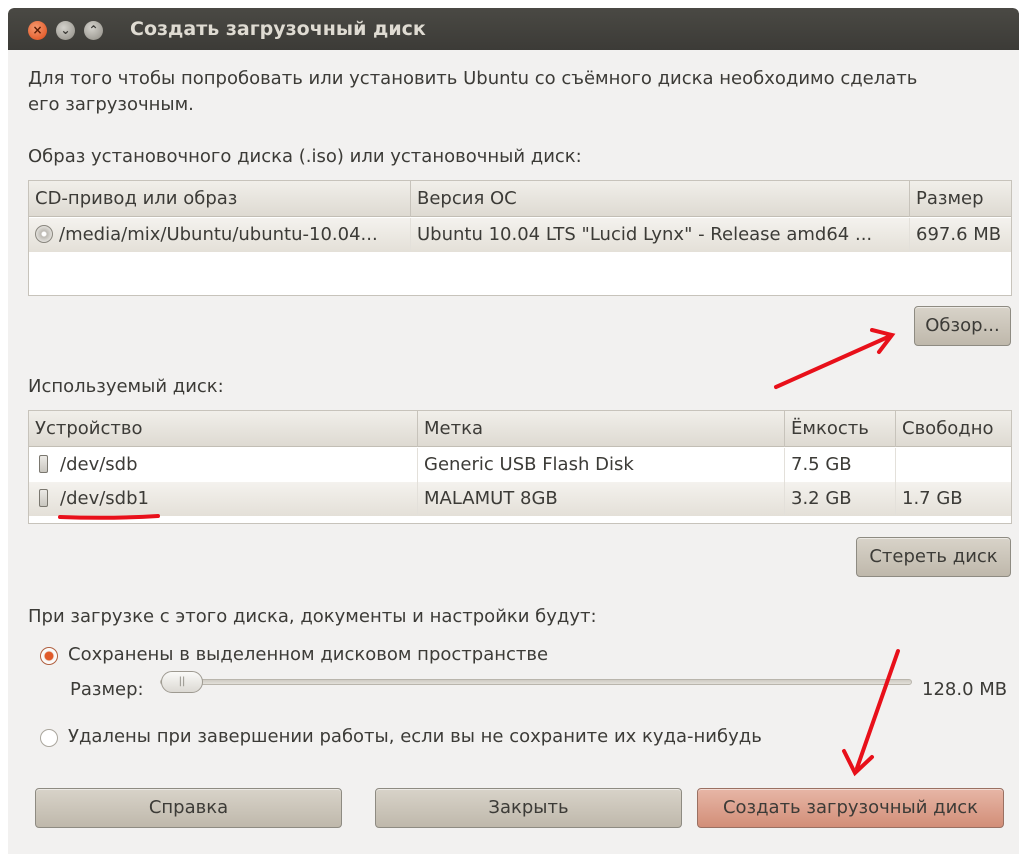 The image size is (1019, 854). Describe the element at coordinates (660, 199) in the screenshot. I see `column-header-os-version: Версия ОС` at that location.